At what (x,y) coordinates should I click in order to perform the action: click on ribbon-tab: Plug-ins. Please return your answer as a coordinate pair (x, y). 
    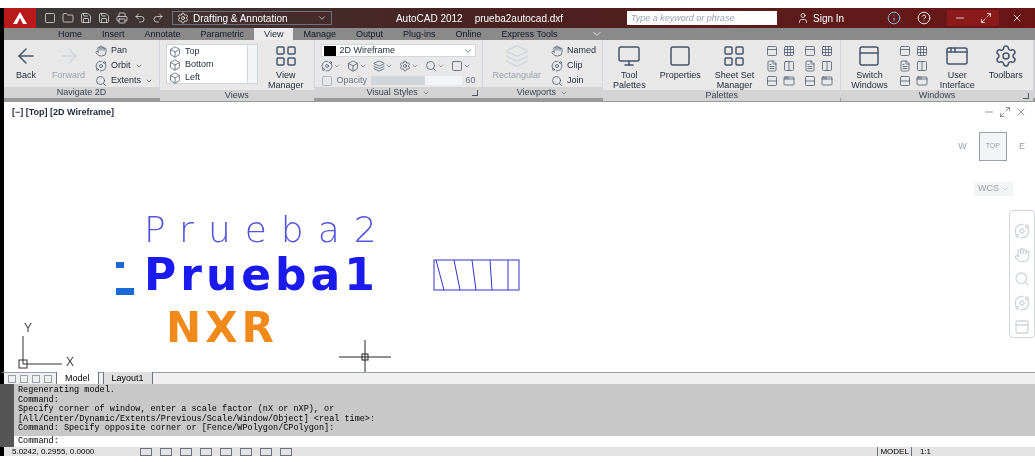
    Looking at the image, I should click on (419, 34).